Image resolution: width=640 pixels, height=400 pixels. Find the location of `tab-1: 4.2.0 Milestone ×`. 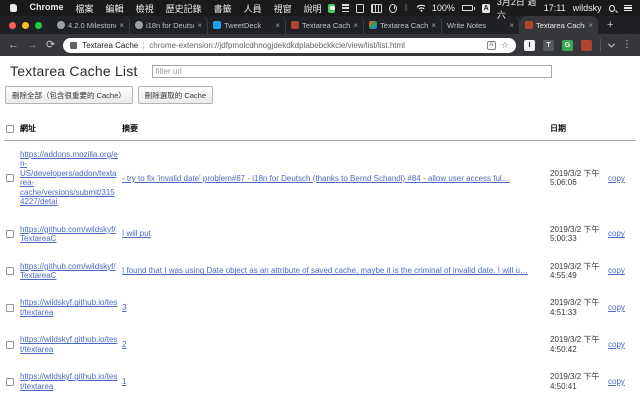

tab-1: 4.2.0 Milestone × is located at coordinates (91, 25).